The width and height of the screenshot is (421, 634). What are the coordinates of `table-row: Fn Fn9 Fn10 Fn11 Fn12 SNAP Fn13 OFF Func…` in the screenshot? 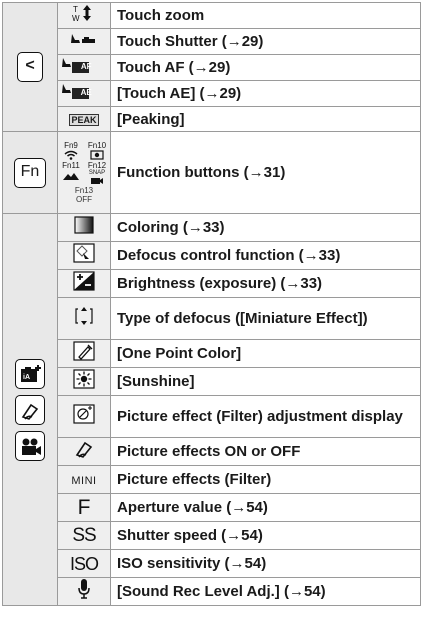 It's located at (211, 172).